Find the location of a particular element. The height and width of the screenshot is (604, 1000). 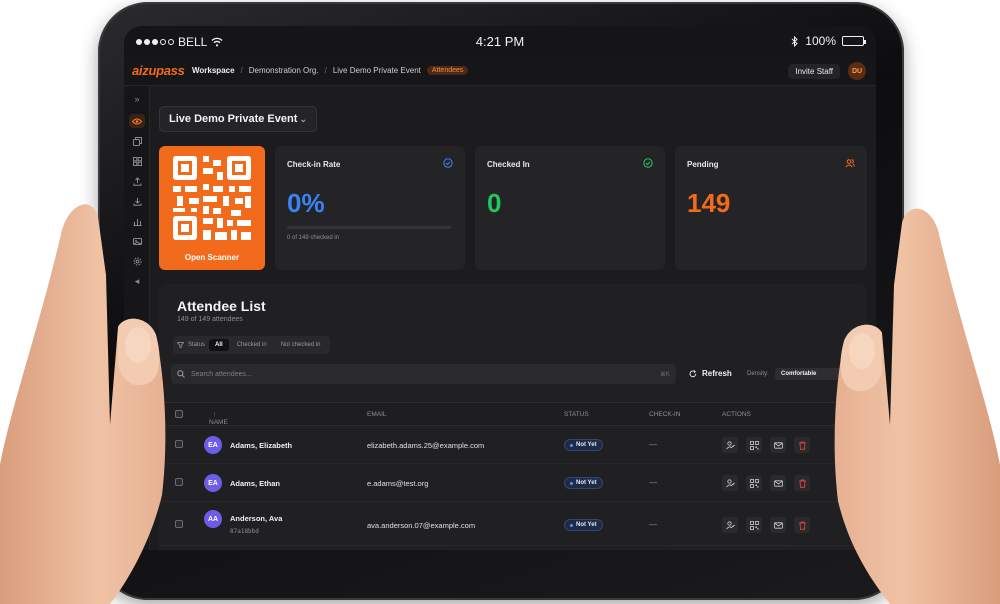

event-selector-value: Live Demo Private Event is located at coordinates (233, 119).